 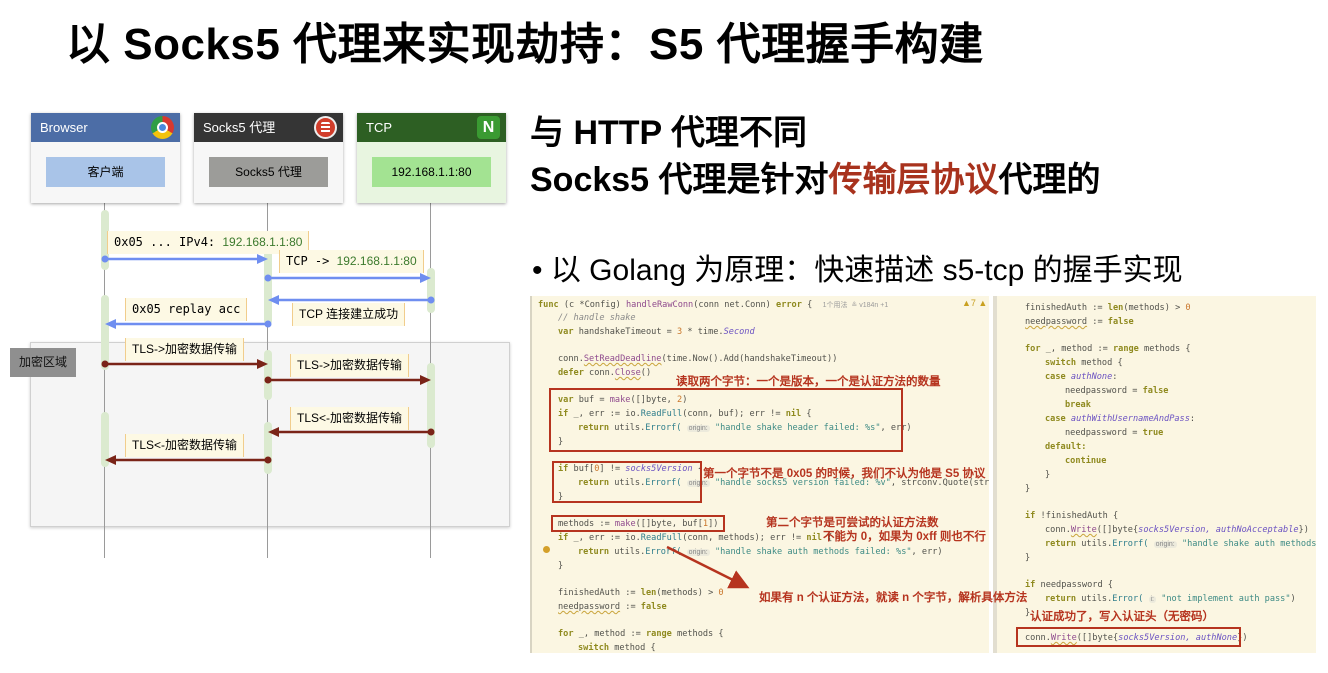 I want to click on highlight-box-header-read, so click(x=726, y=420).